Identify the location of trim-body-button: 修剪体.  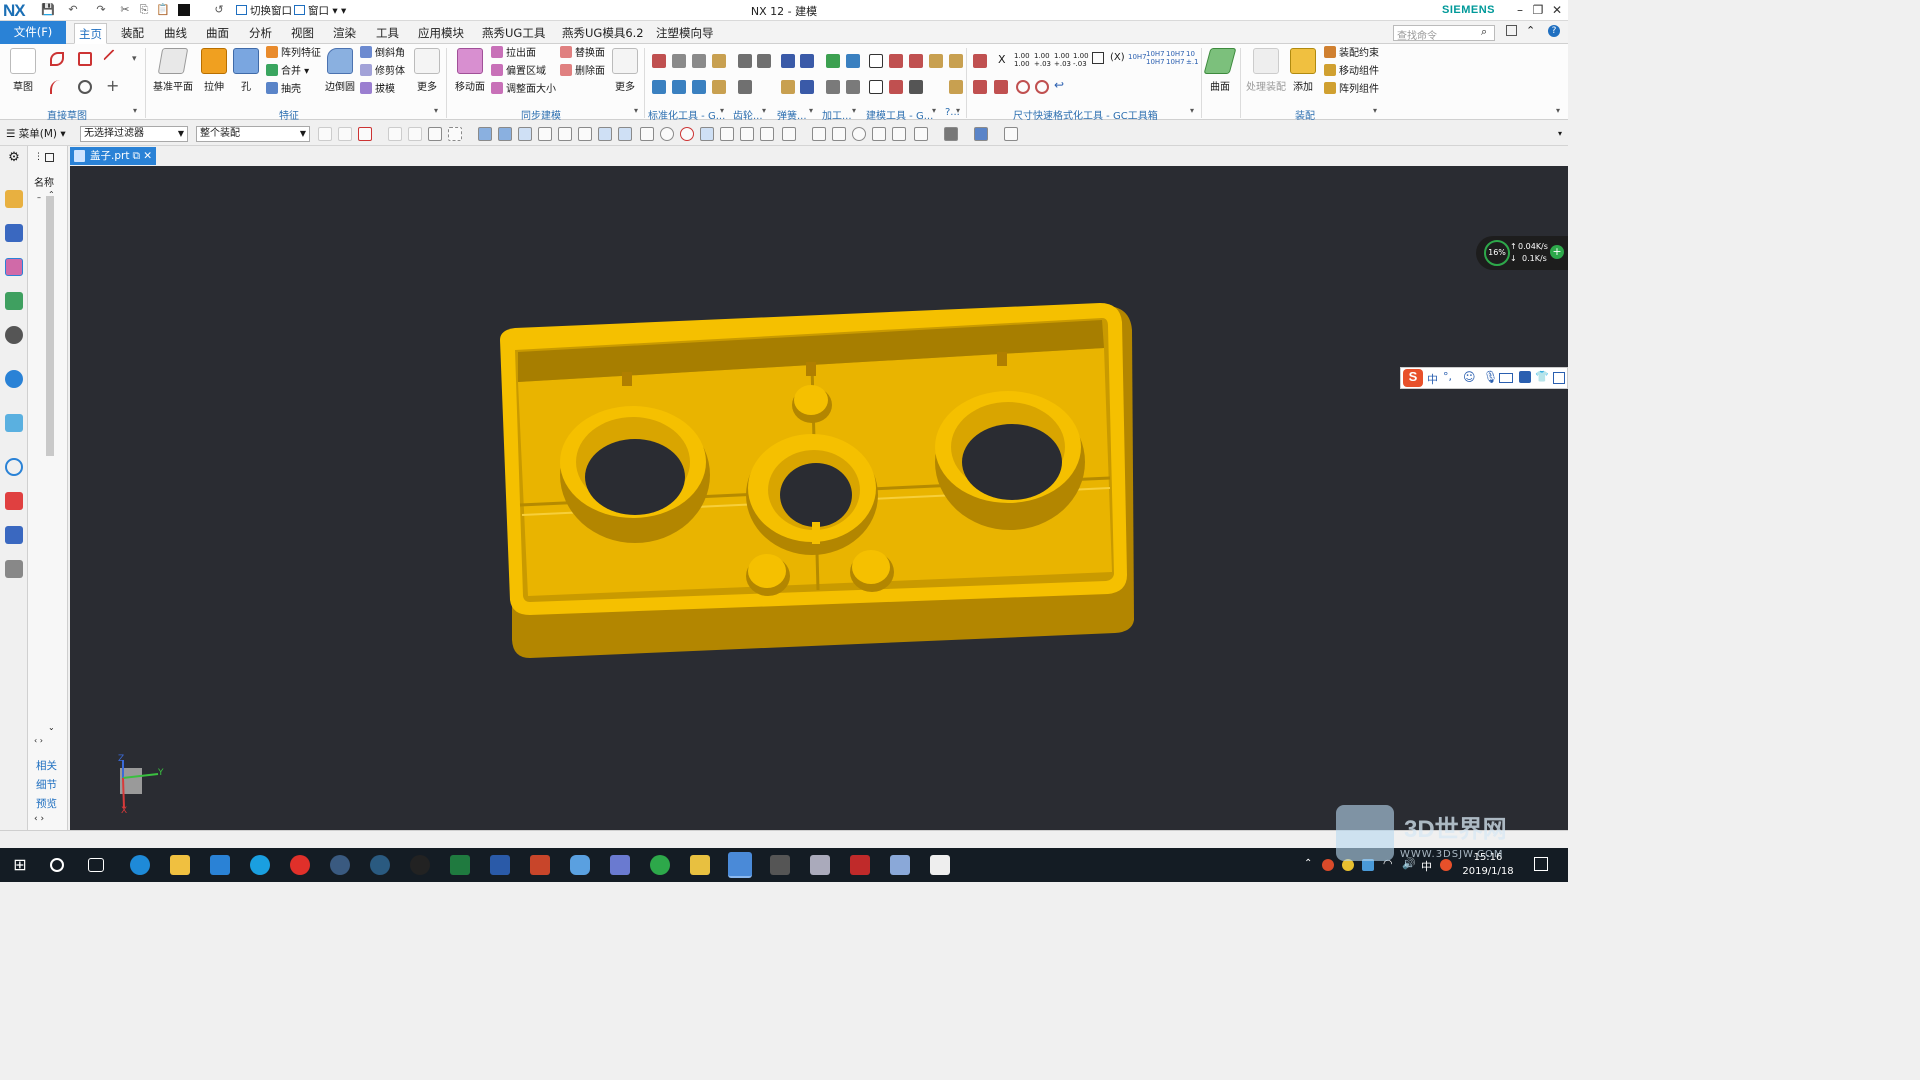
(382, 72).